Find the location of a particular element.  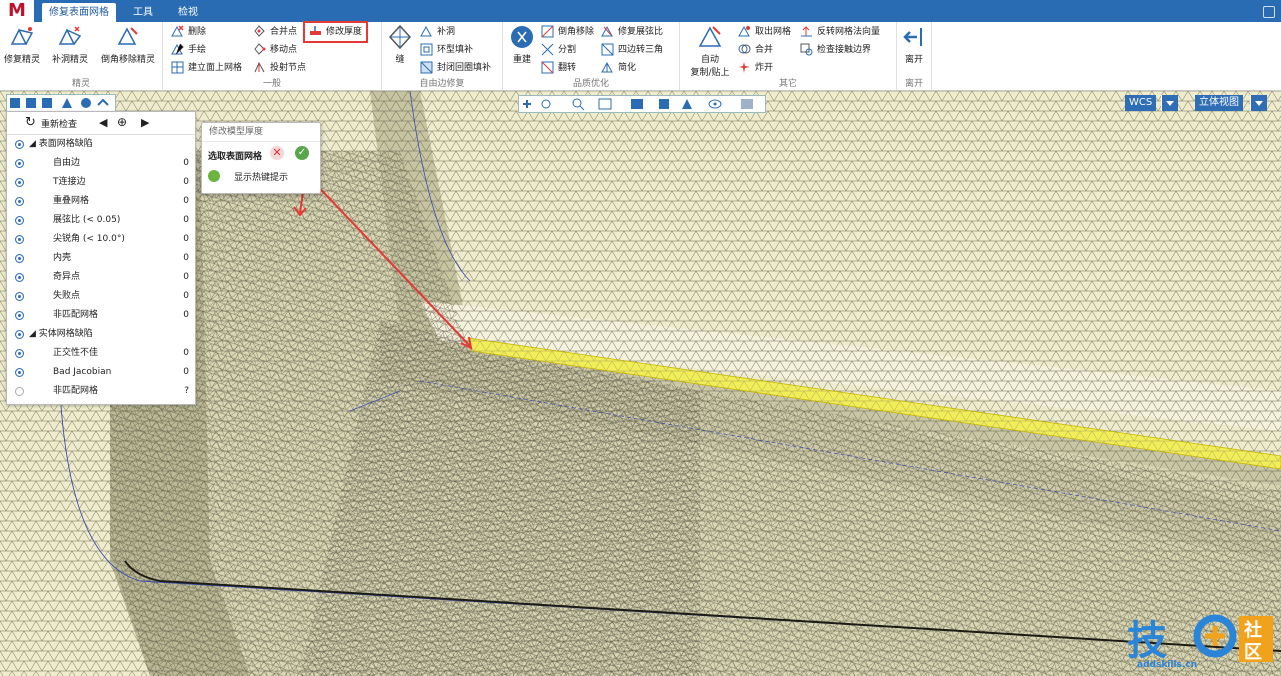

delete-label: 删除 is located at coordinates (197, 32).